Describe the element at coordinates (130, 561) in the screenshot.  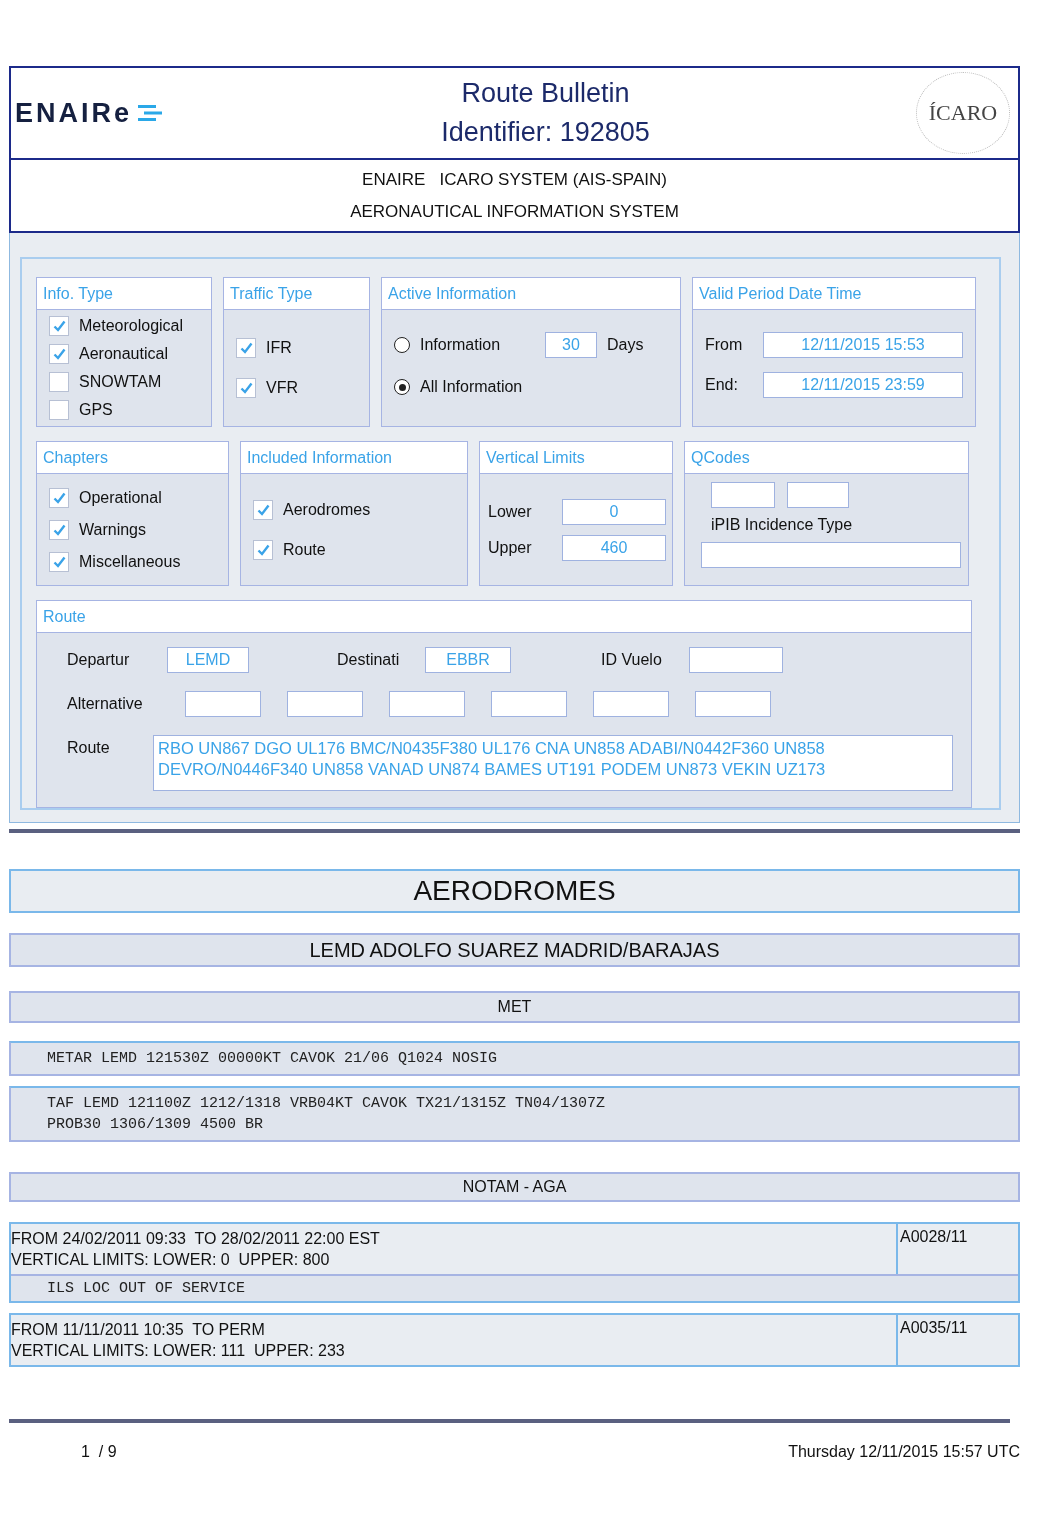
I see `checkbox-label: Miscellaneous` at that location.